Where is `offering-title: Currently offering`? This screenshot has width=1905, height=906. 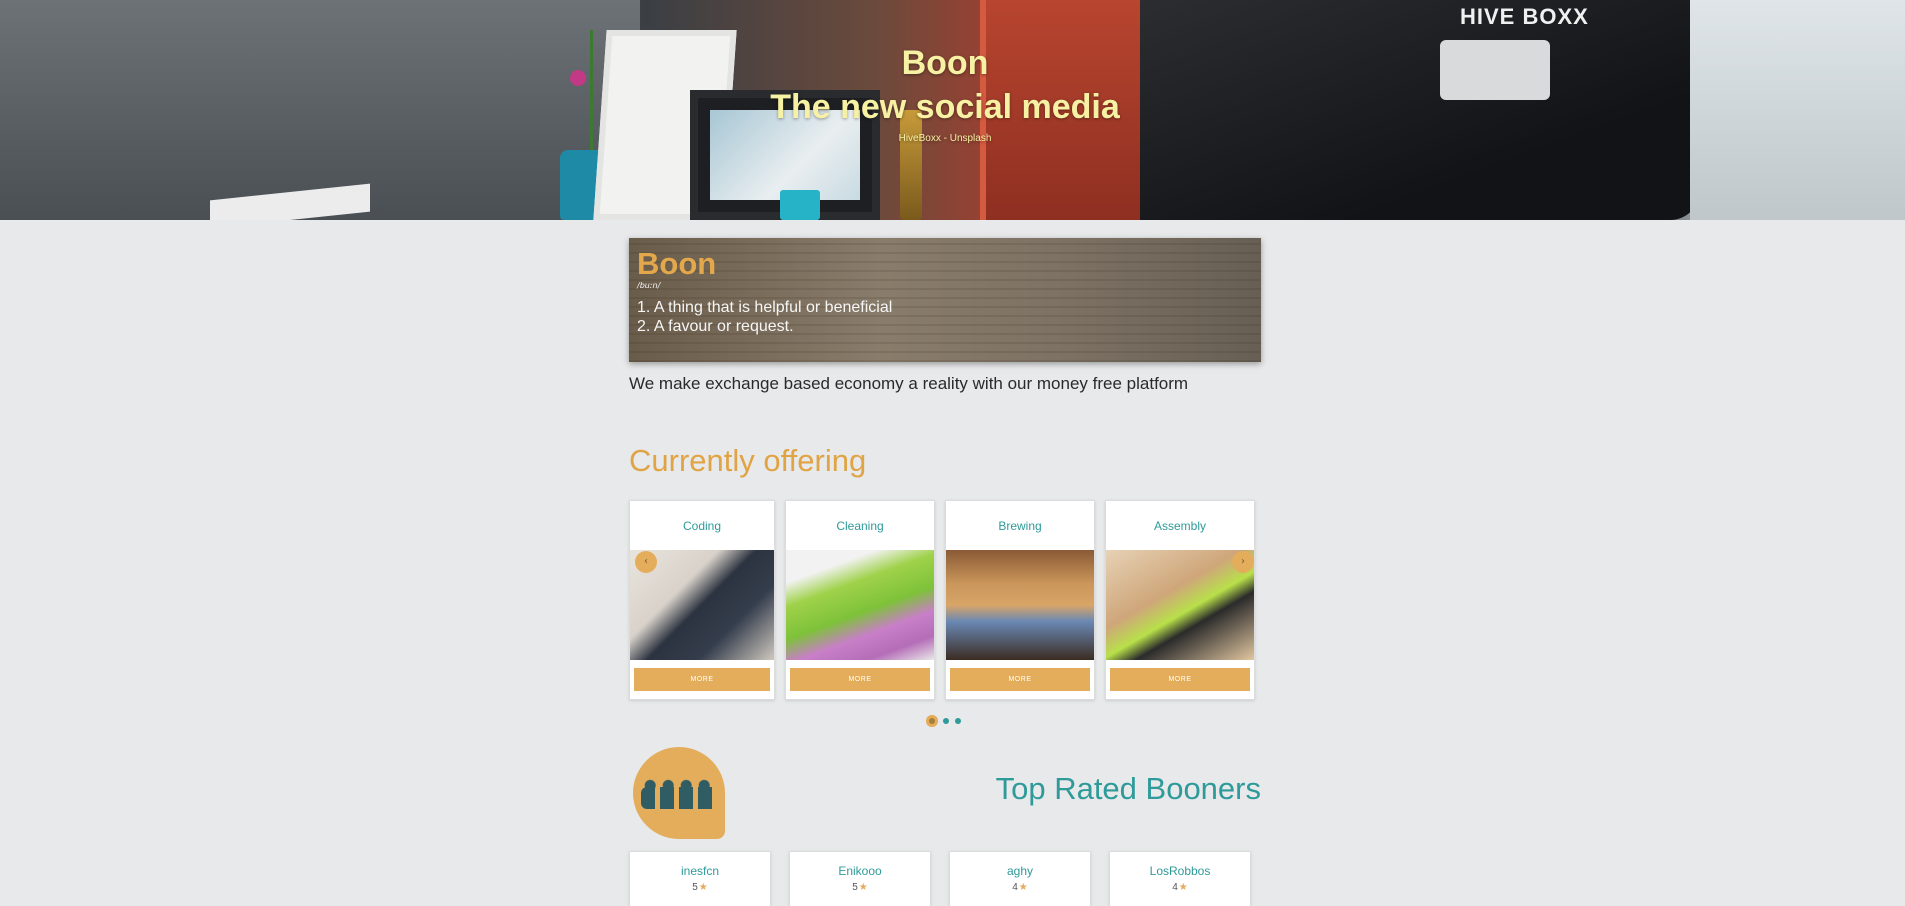 offering-title: Currently offering is located at coordinates (748, 460).